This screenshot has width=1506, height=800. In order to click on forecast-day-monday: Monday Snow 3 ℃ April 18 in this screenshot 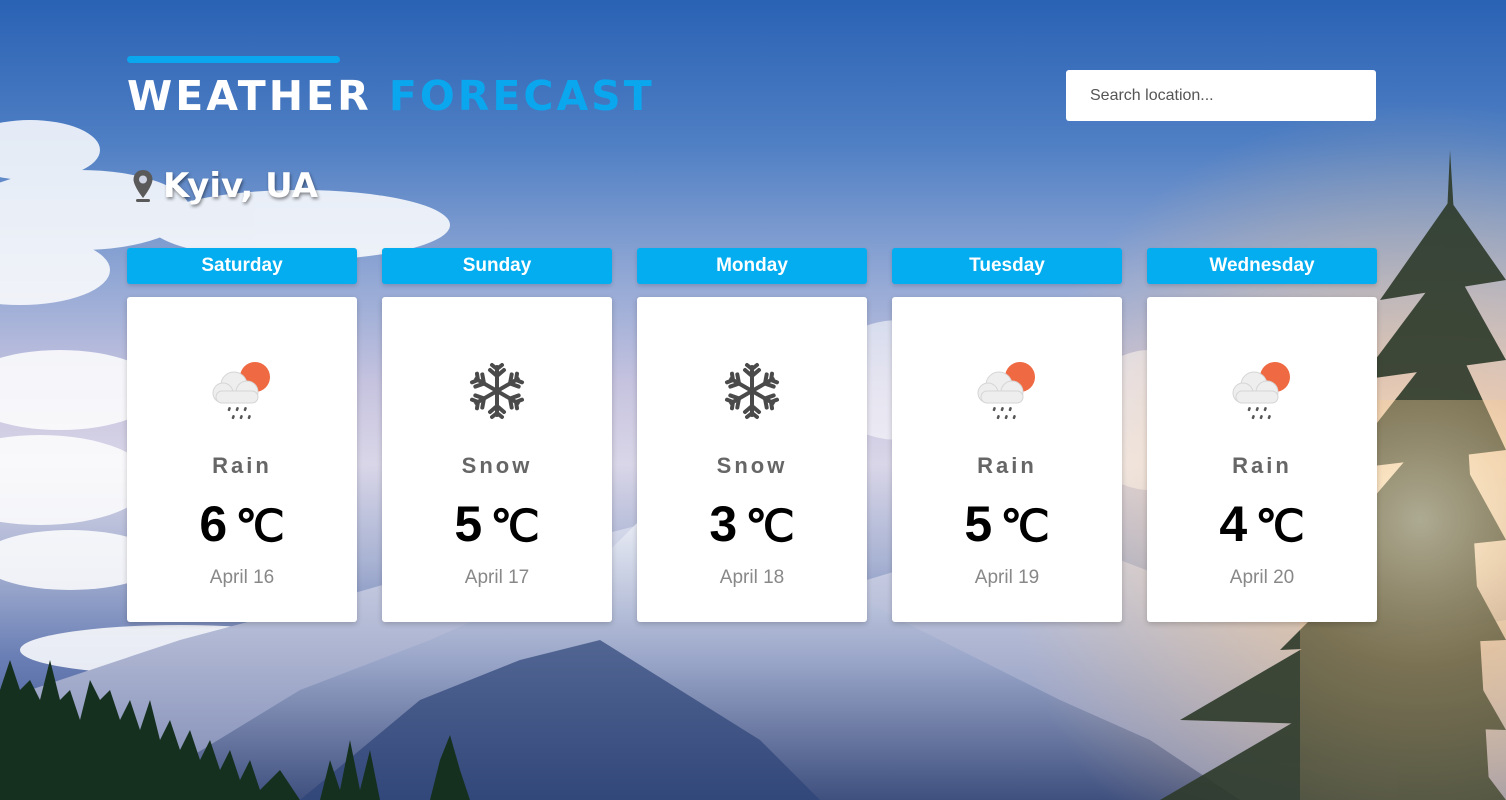, I will do `click(752, 435)`.